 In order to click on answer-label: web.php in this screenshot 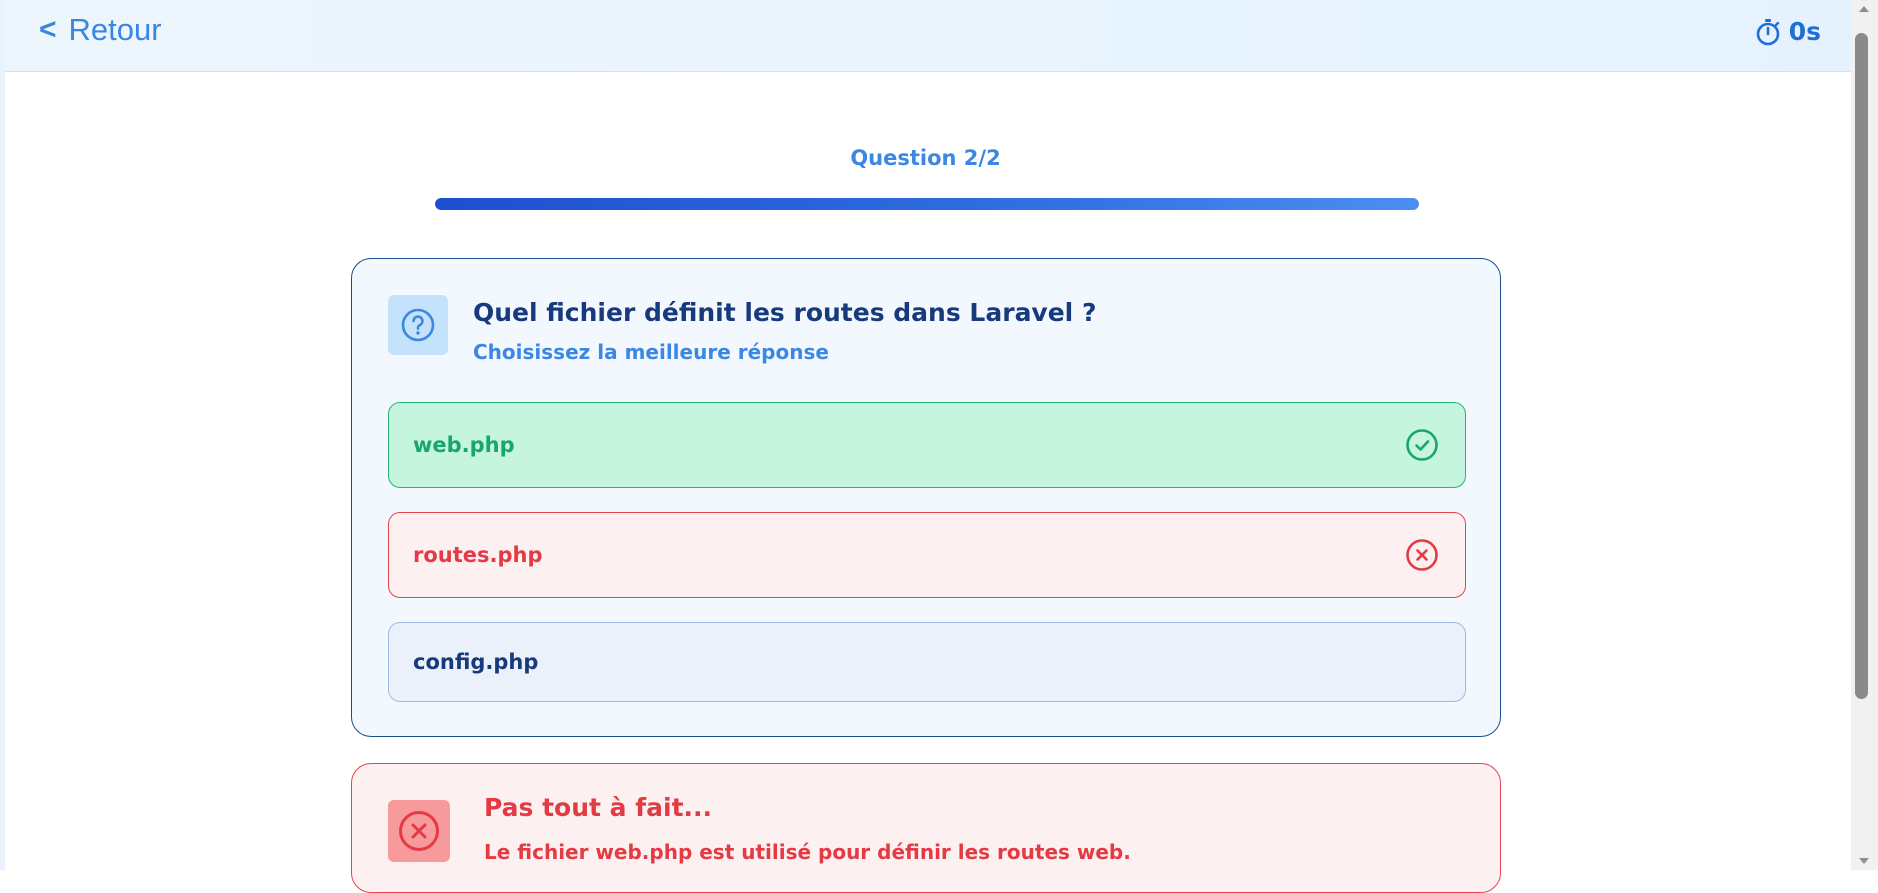, I will do `click(464, 445)`.